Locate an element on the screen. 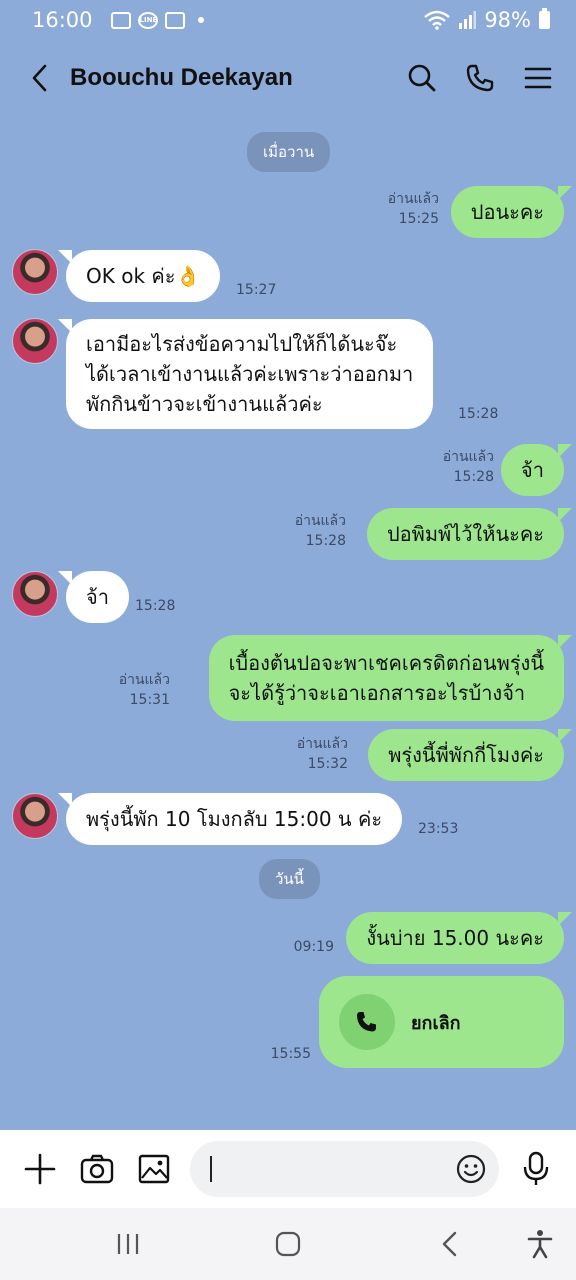  accessibility-icon is located at coordinates (540, 1244).